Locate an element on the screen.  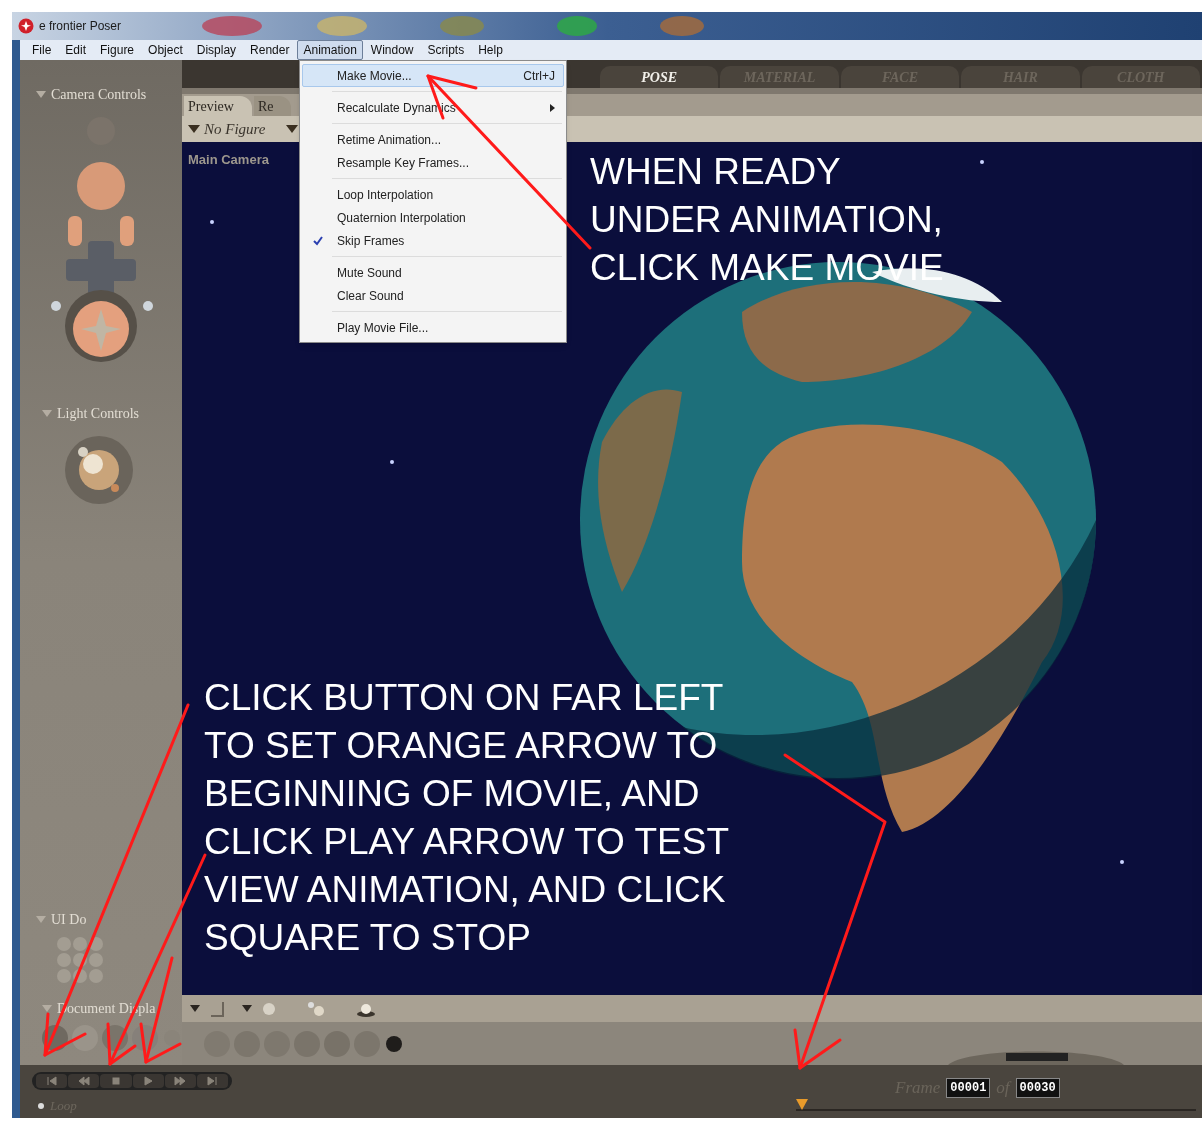
skip-back-button is located at coordinates (52, 1081).